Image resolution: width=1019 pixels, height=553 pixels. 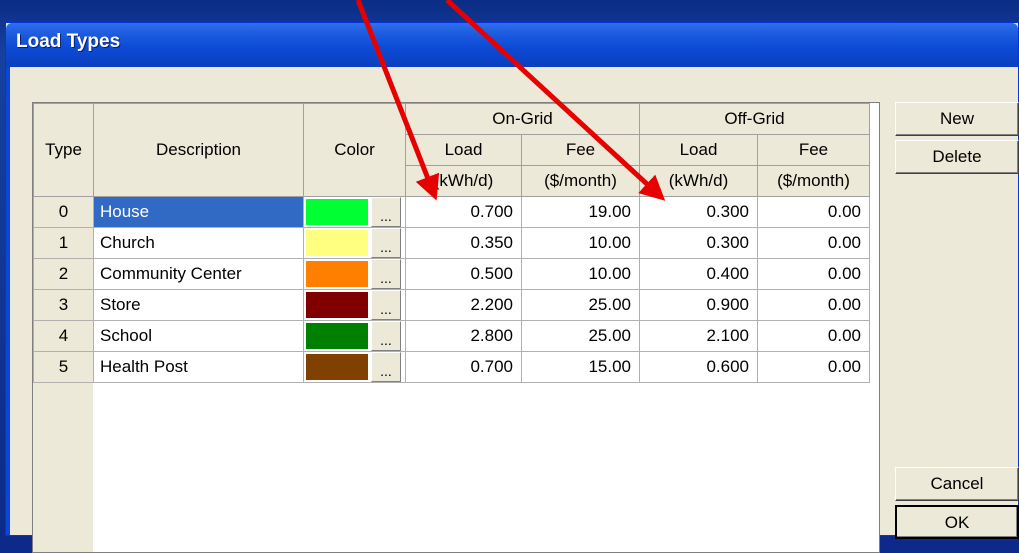 What do you see at coordinates (813, 181) in the screenshot?
I see `unit-off-grid-fee: ($/month)` at bounding box center [813, 181].